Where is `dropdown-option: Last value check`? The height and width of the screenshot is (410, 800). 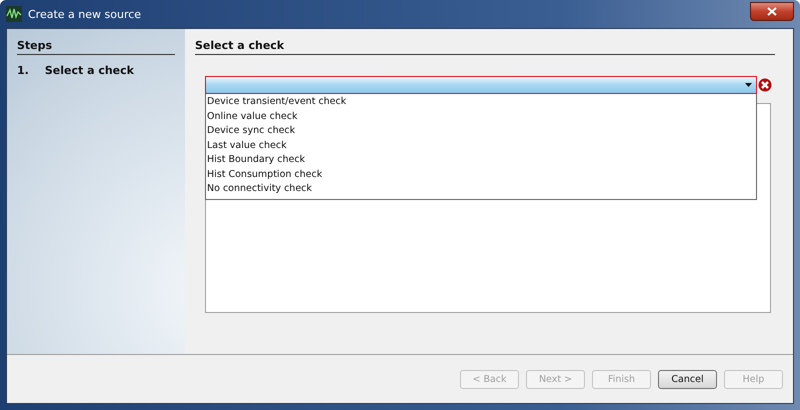
dropdown-option: Last value check is located at coordinates (481, 145).